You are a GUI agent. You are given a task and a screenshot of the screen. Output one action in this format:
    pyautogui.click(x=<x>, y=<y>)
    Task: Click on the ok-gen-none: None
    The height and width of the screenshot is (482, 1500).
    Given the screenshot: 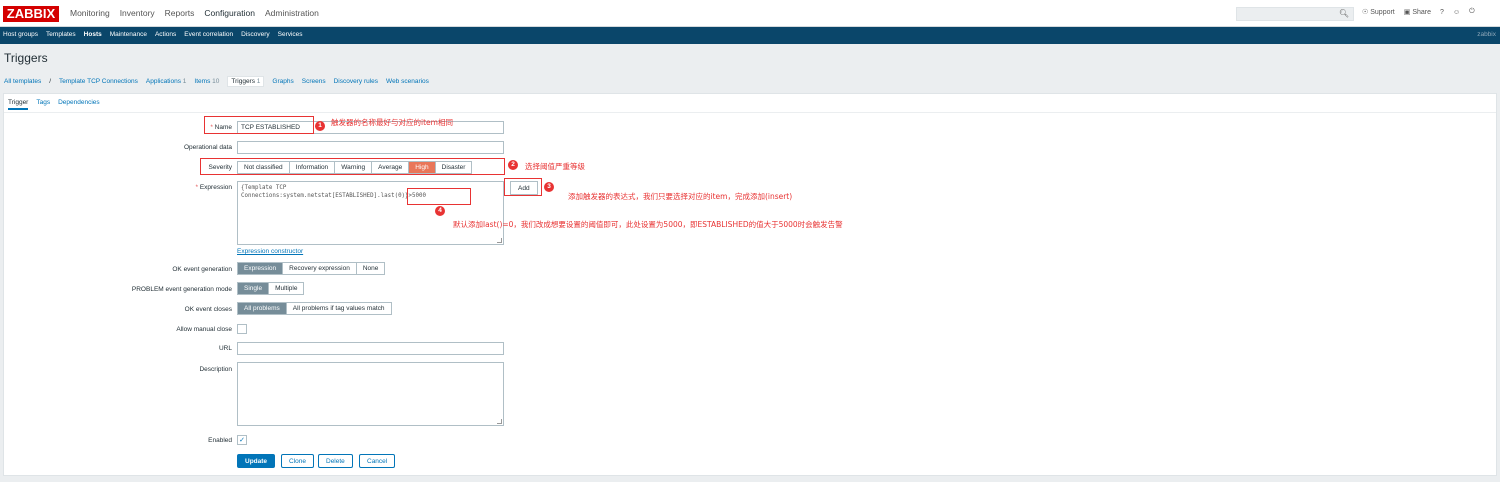 What is the action you would take?
    pyautogui.click(x=370, y=268)
    